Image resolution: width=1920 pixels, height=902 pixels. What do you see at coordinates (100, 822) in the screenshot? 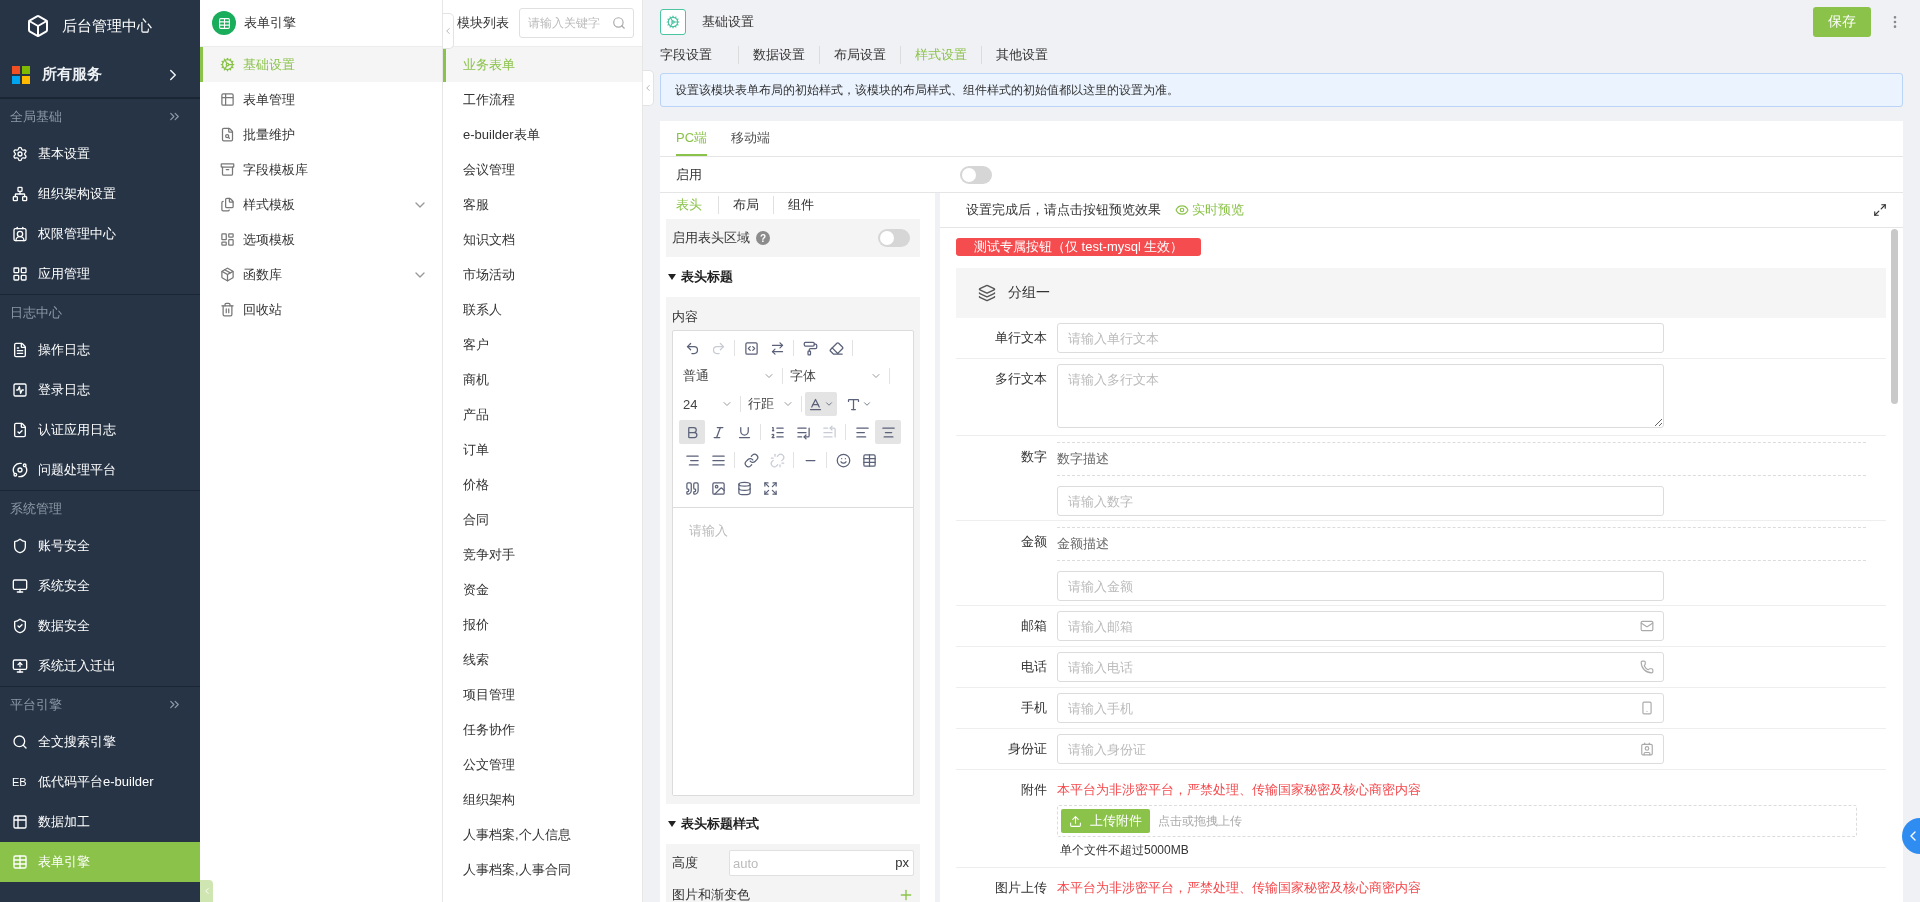
I see `nav-item: 数据加工` at bounding box center [100, 822].